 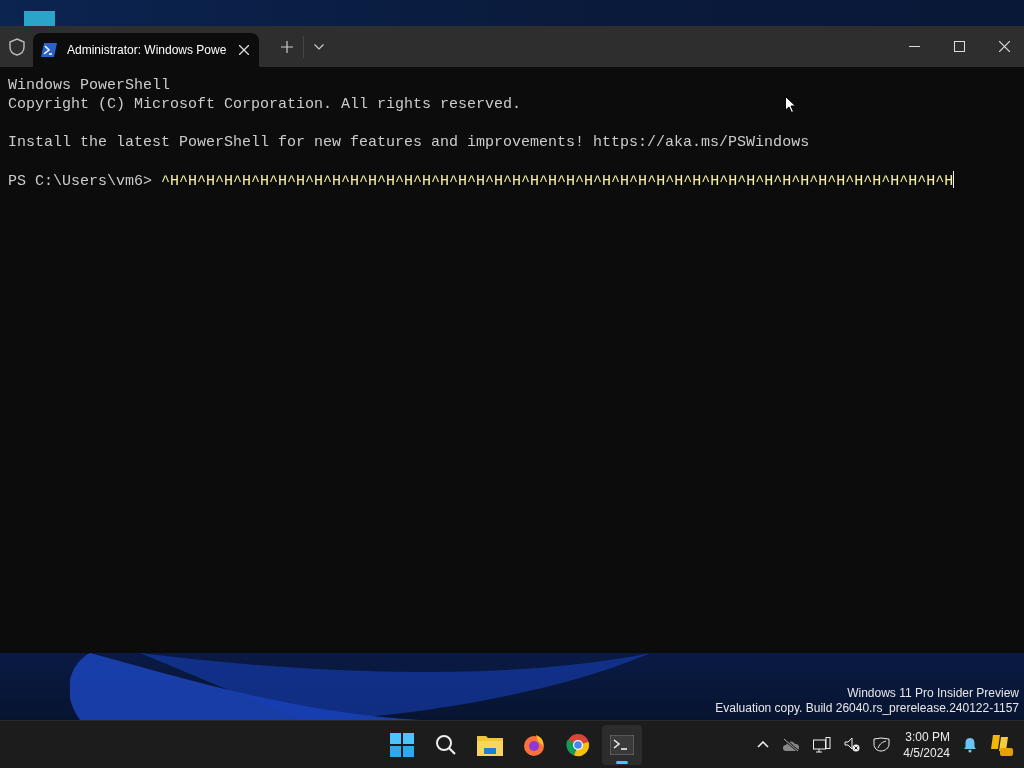 What do you see at coordinates (867, 708) in the screenshot?
I see `watermark-text: Evaluation copy. Build 26040.rs_prerelease.240122-1157` at bounding box center [867, 708].